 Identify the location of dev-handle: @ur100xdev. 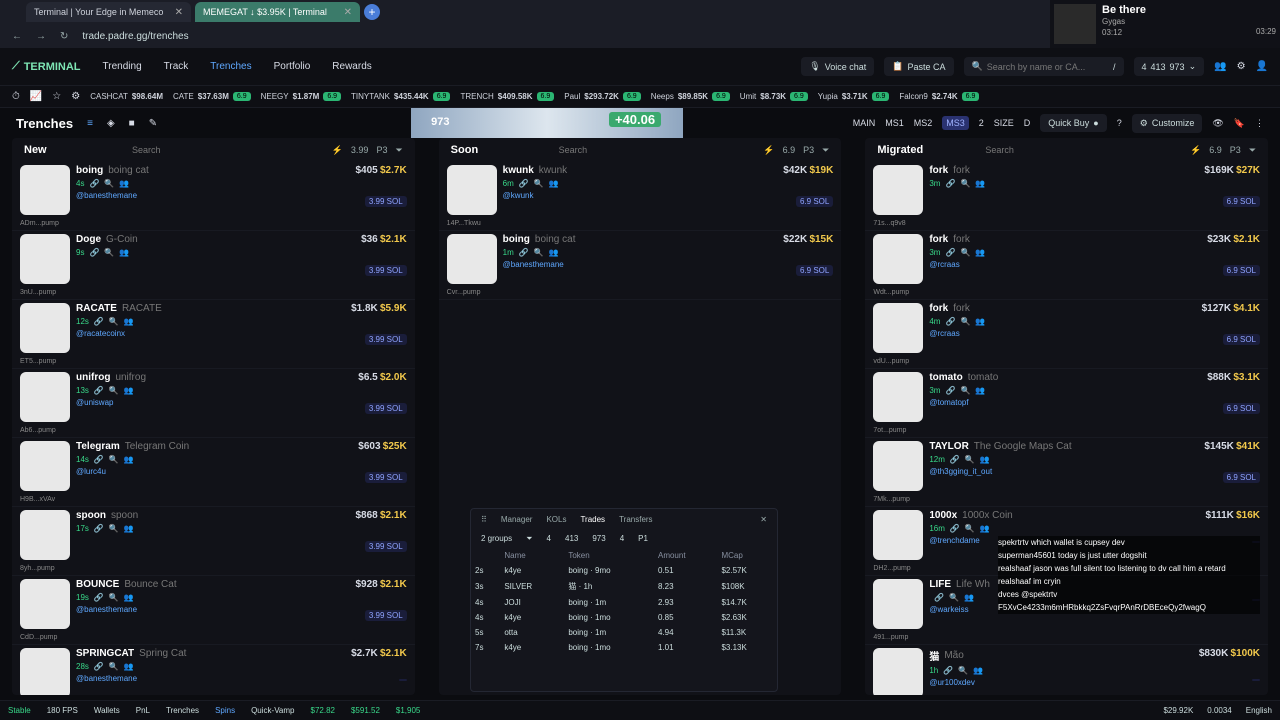
(951, 682).